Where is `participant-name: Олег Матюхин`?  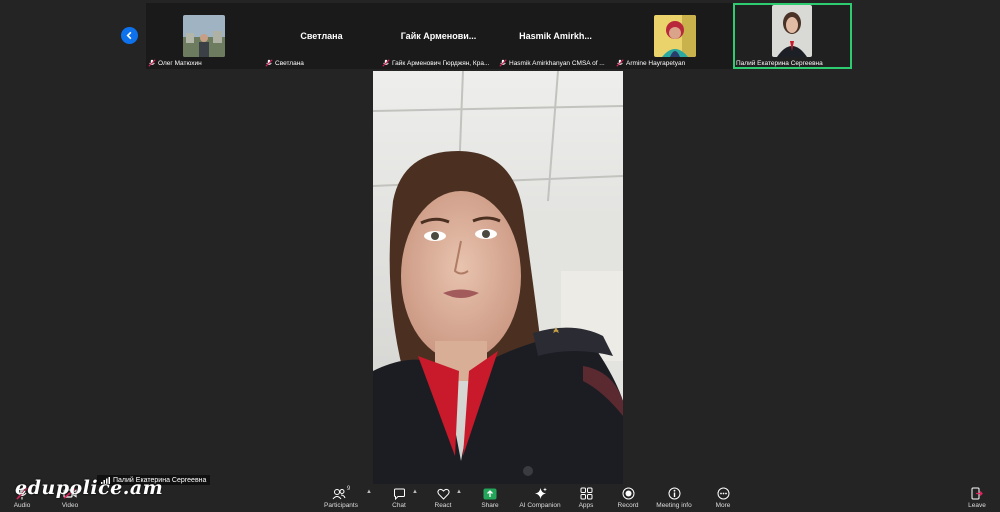
participant-name: Олег Матюхин is located at coordinates (180, 63).